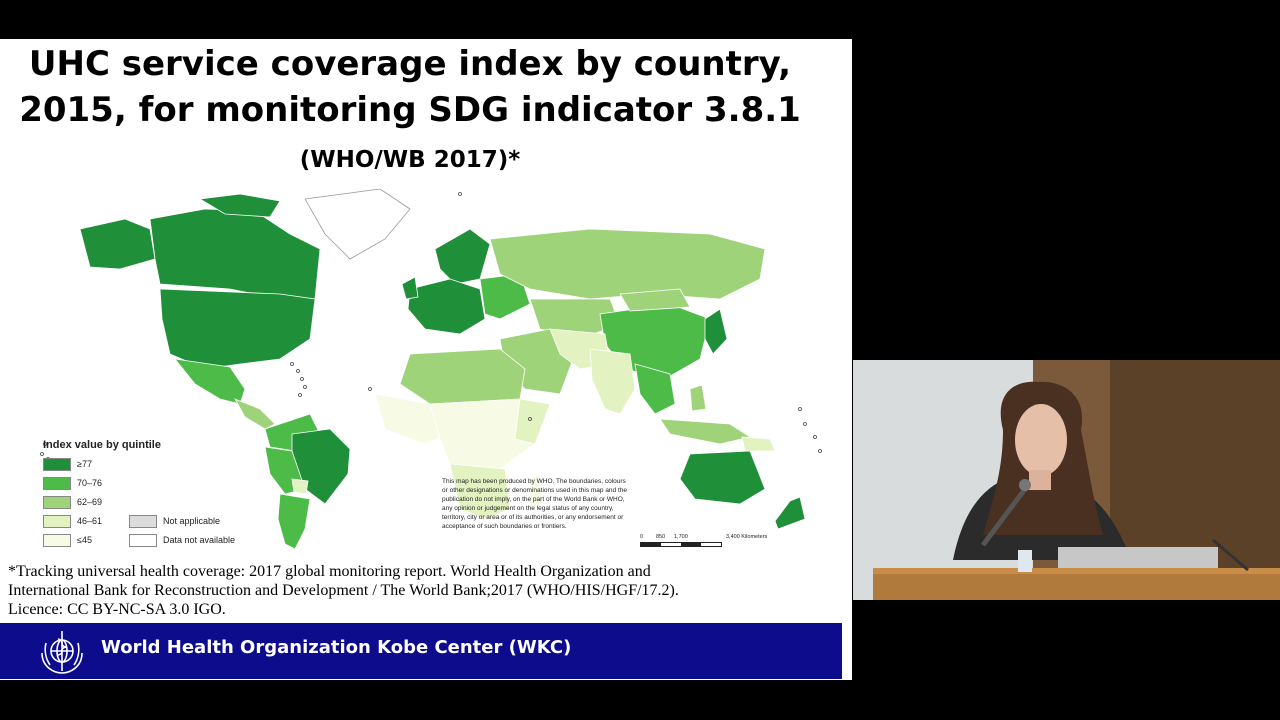 This screenshot has height=720, width=1280. Describe the element at coordinates (84, 464) in the screenshot. I see `legend-label: ≥77` at that location.